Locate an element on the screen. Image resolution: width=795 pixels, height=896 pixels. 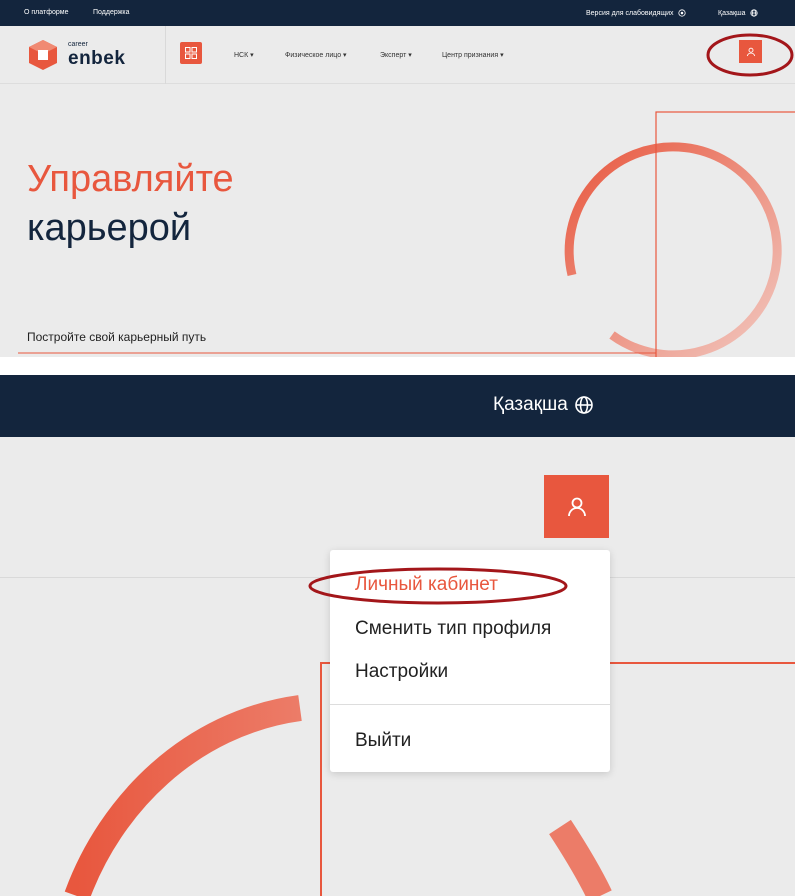
eye-icon is located at coordinates (681, 13).